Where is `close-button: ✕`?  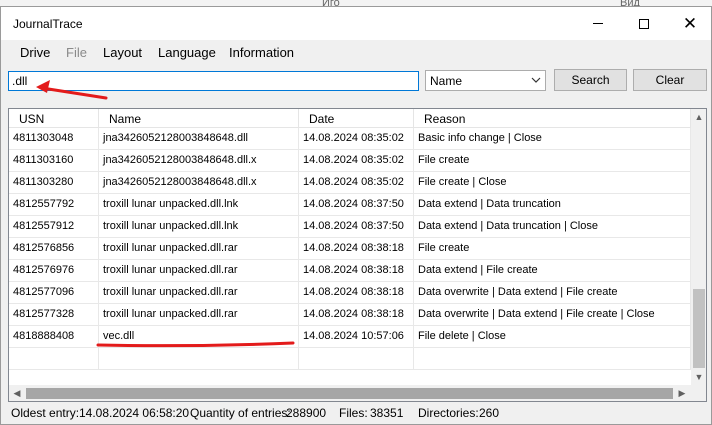 close-button: ✕ is located at coordinates (689, 23).